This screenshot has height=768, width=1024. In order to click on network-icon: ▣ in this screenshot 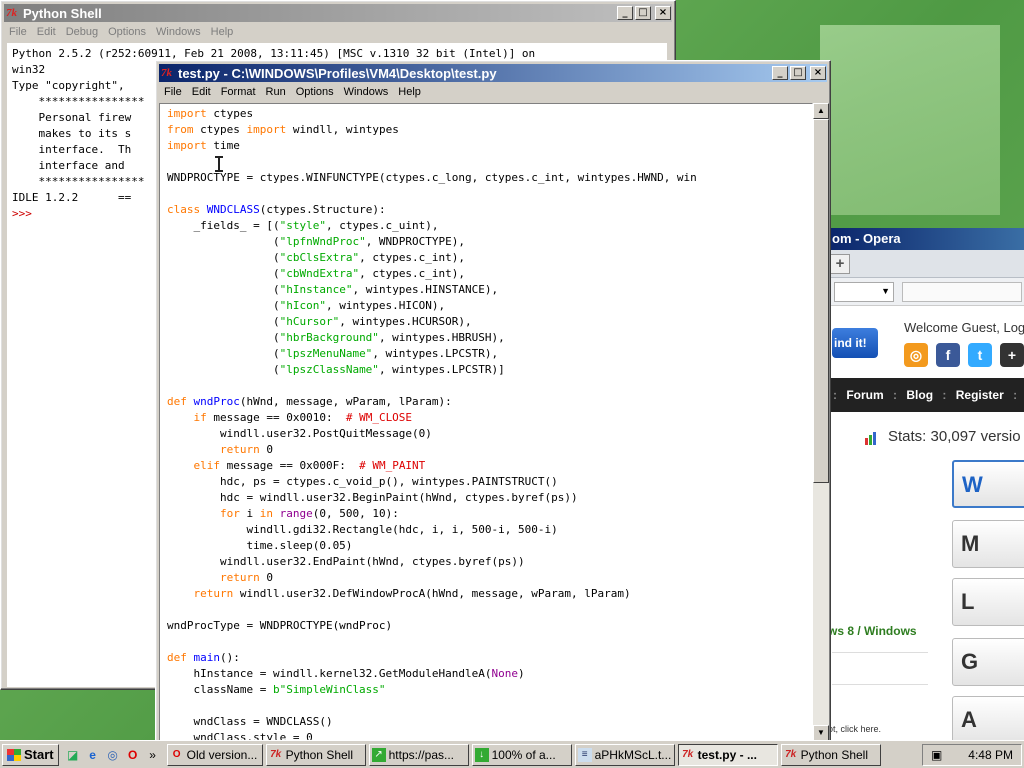, I will do `click(936, 755)`.